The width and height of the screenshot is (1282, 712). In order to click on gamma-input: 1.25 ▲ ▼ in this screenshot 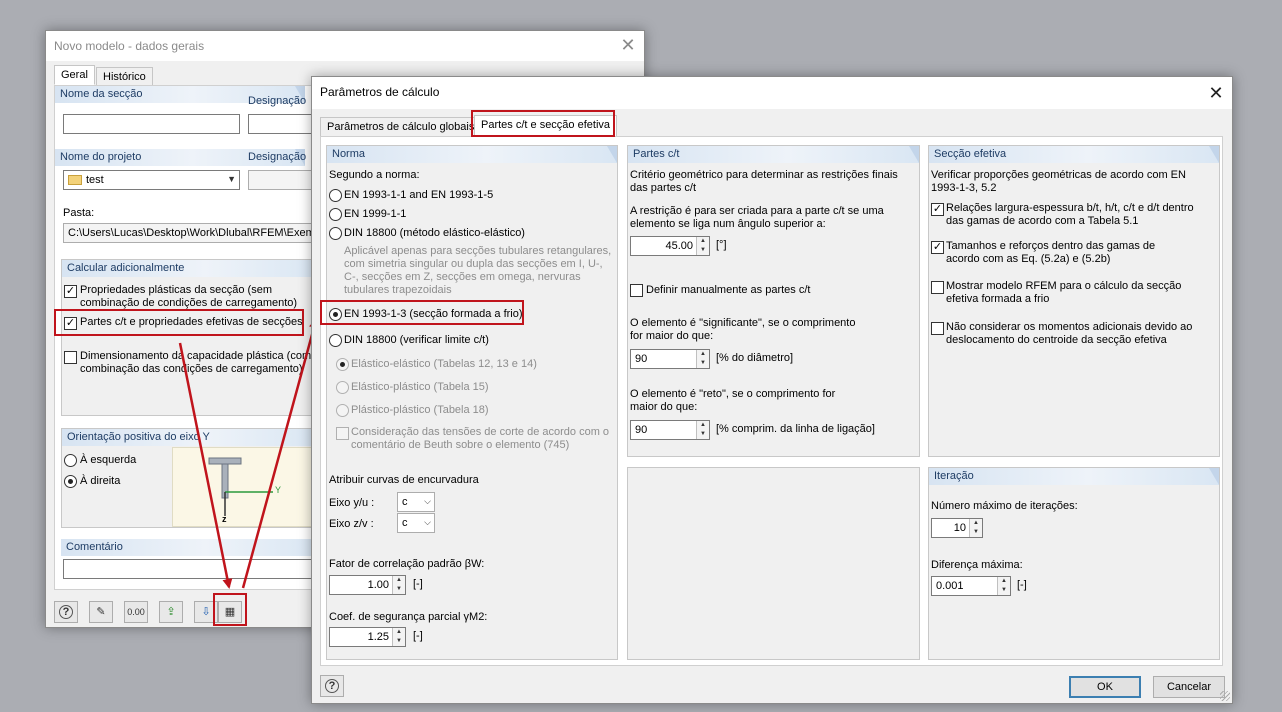, I will do `click(367, 637)`.